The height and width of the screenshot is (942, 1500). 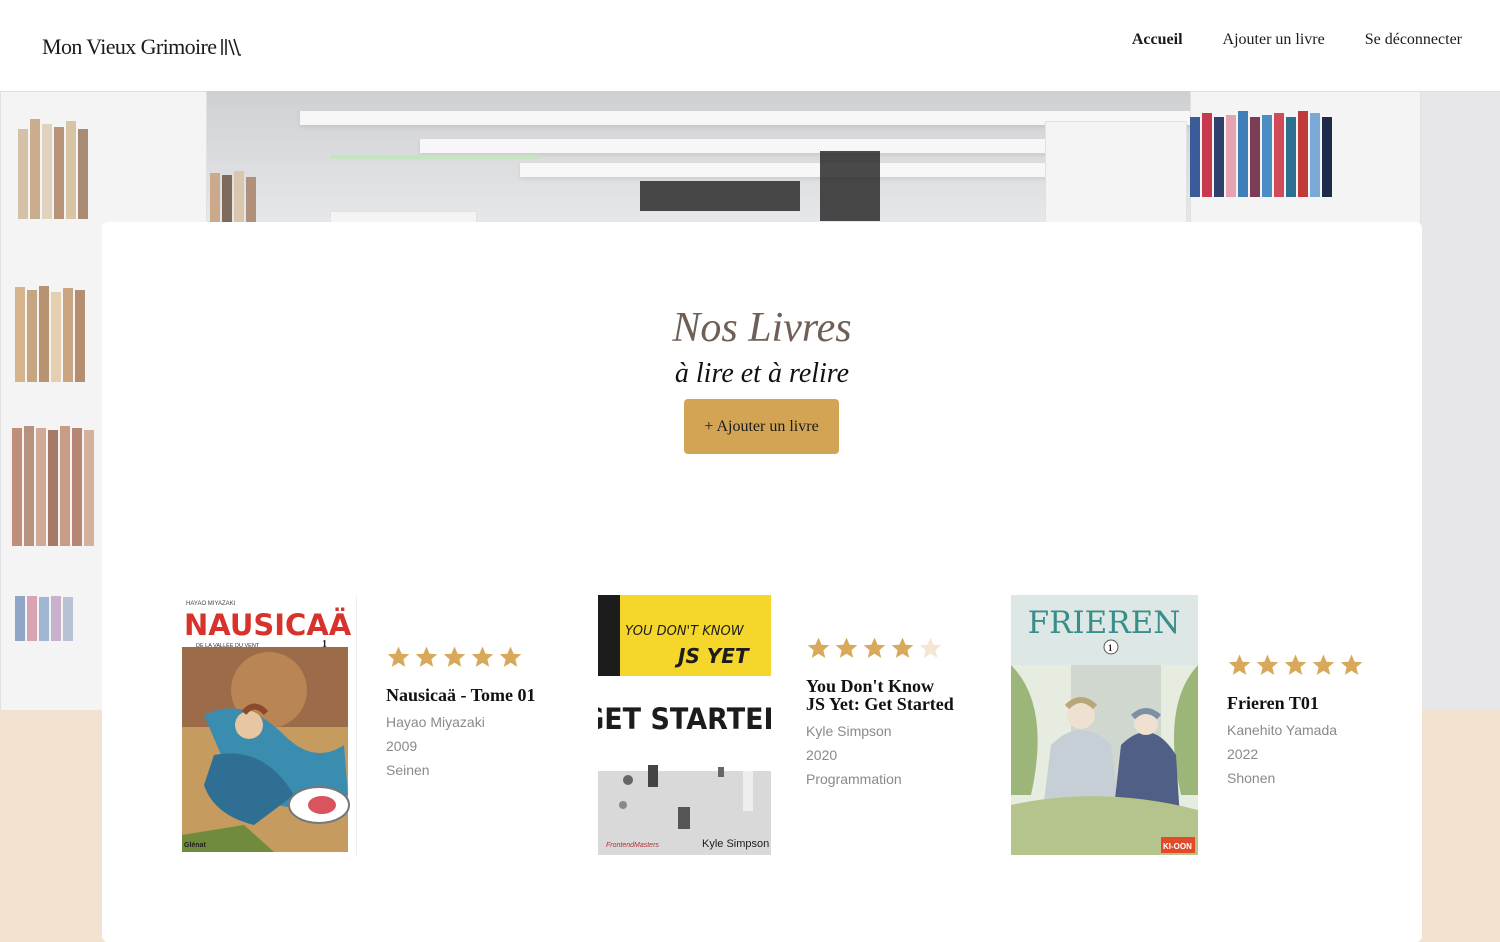 I want to click on brand-logo: Mon Vieux Grimoire, so click(x=142, y=47).